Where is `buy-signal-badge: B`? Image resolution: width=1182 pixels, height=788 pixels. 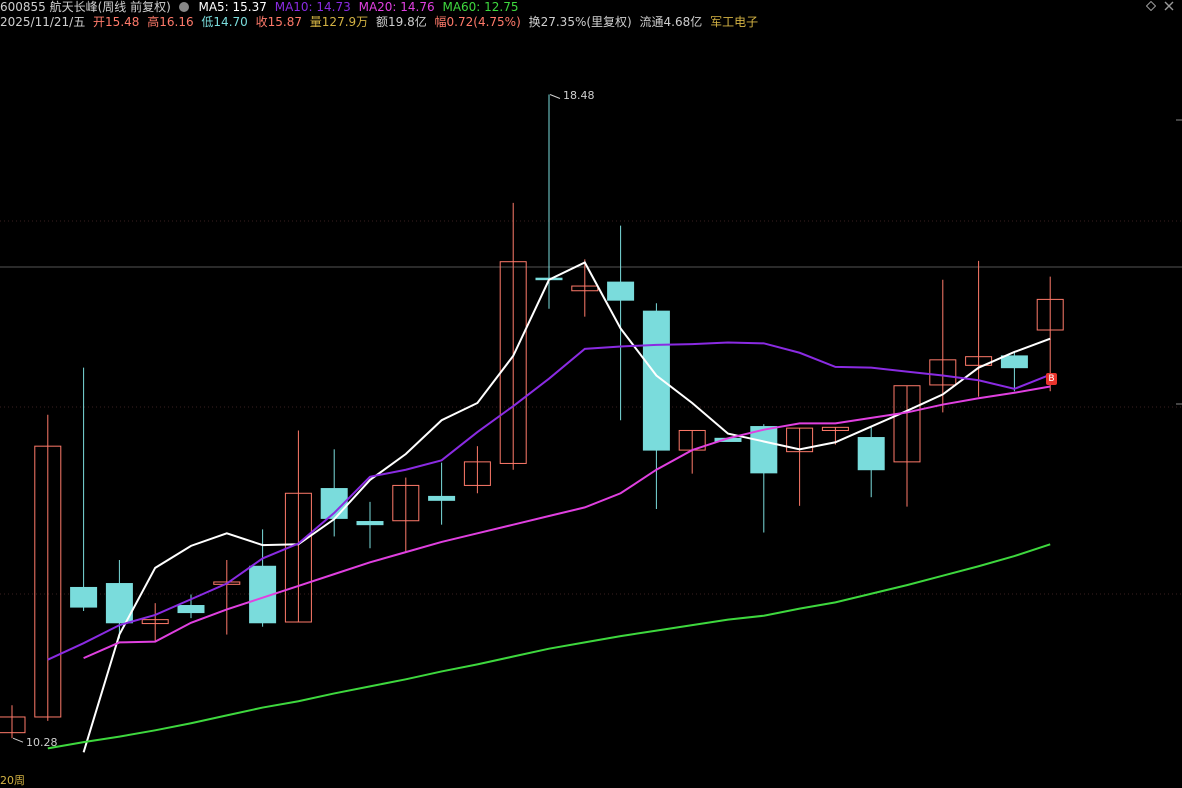
buy-signal-badge: B is located at coordinates (1051, 379).